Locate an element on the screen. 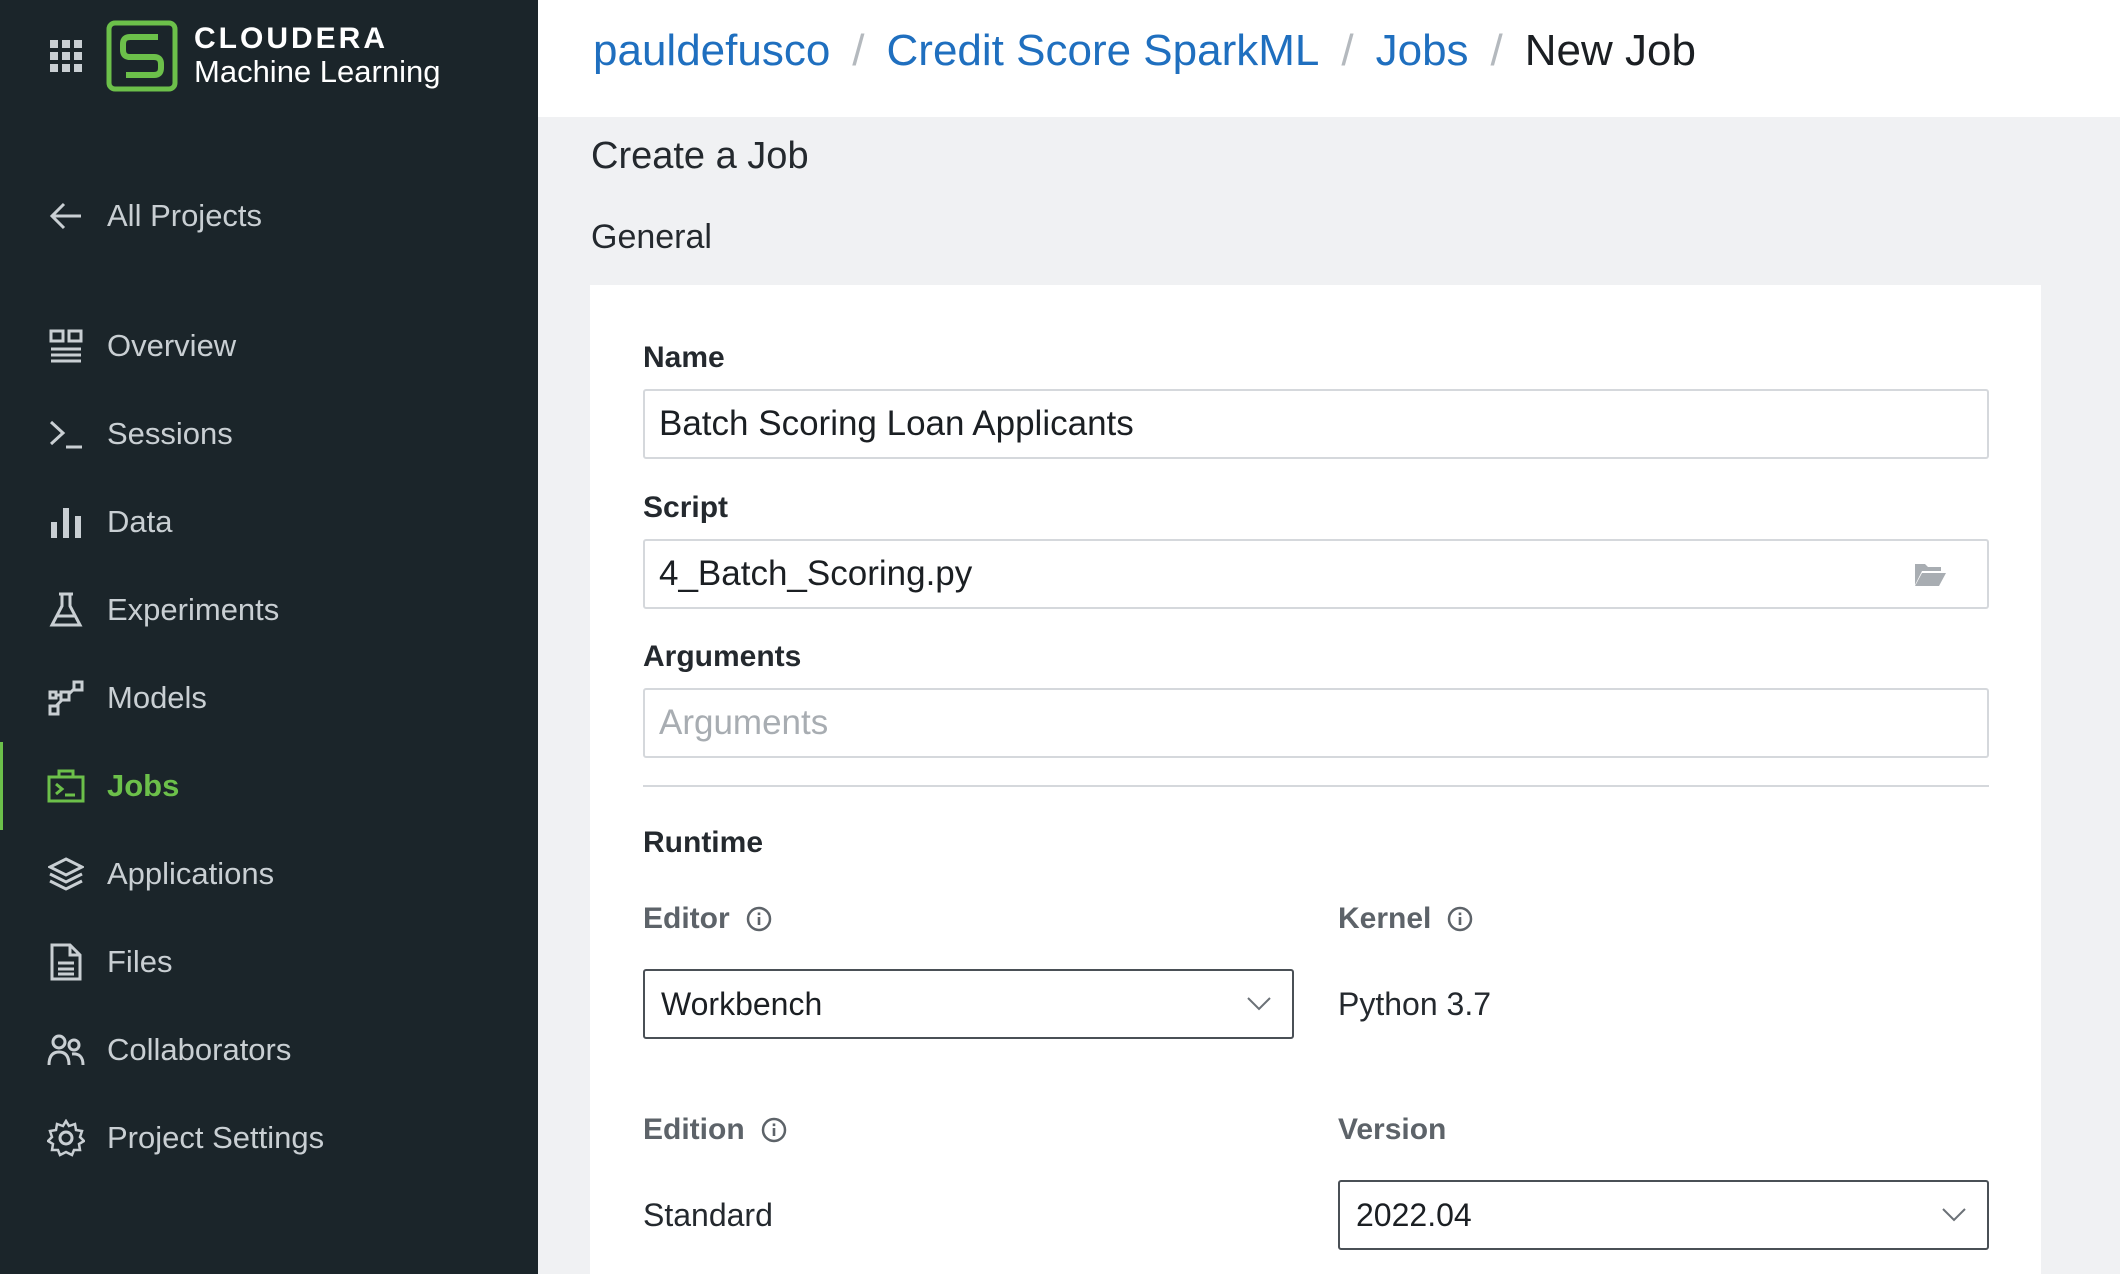 The image size is (2120, 1274). script-label: Script is located at coordinates (686, 507).